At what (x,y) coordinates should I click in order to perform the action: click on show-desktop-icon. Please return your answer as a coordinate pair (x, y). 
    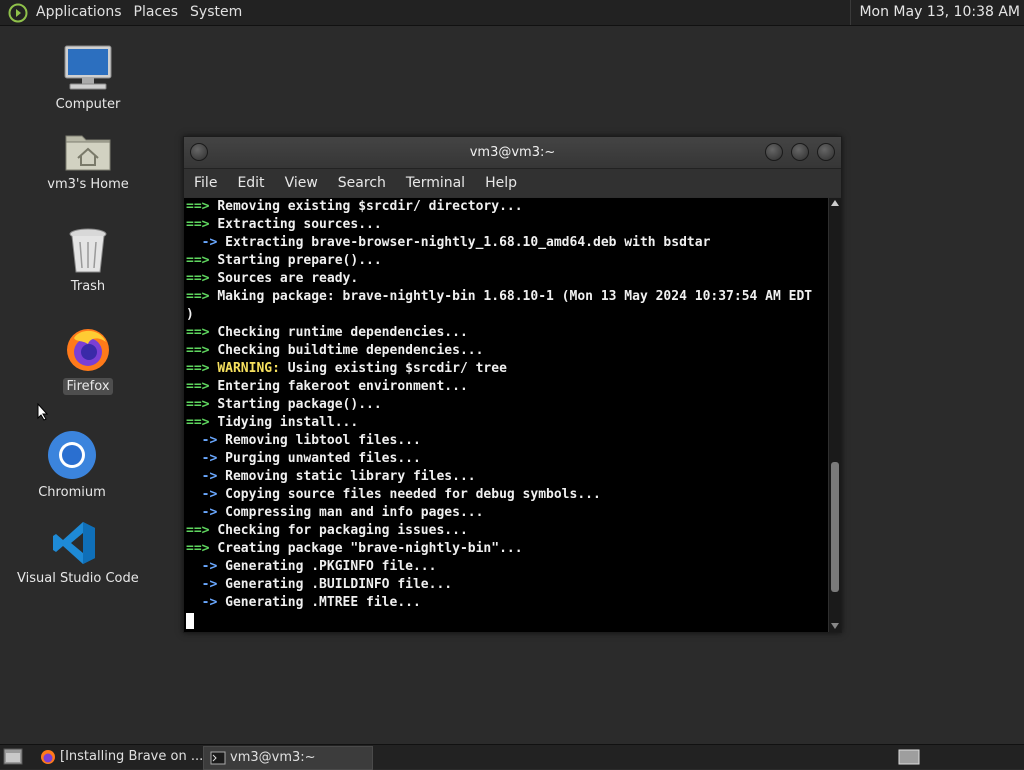
    Looking at the image, I should click on (13, 756).